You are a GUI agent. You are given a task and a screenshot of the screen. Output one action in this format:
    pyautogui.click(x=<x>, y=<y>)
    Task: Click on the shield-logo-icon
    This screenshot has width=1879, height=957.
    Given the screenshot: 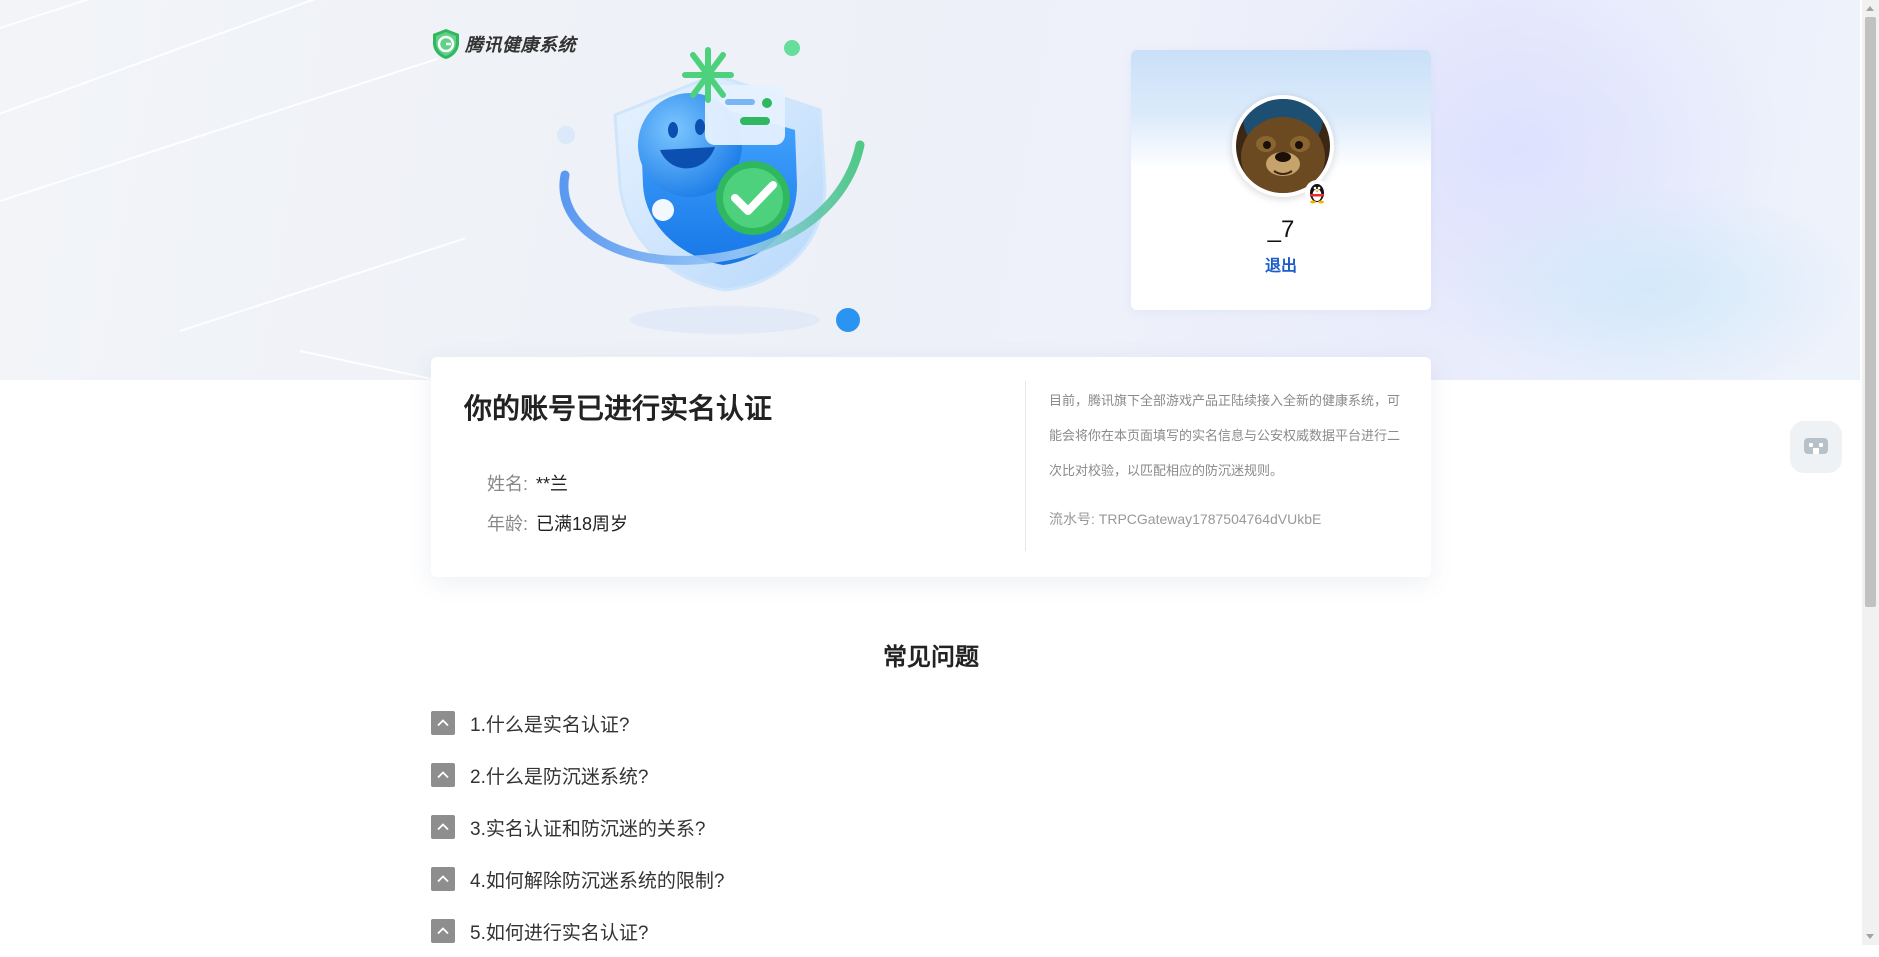 What is the action you would take?
    pyautogui.click(x=446, y=44)
    